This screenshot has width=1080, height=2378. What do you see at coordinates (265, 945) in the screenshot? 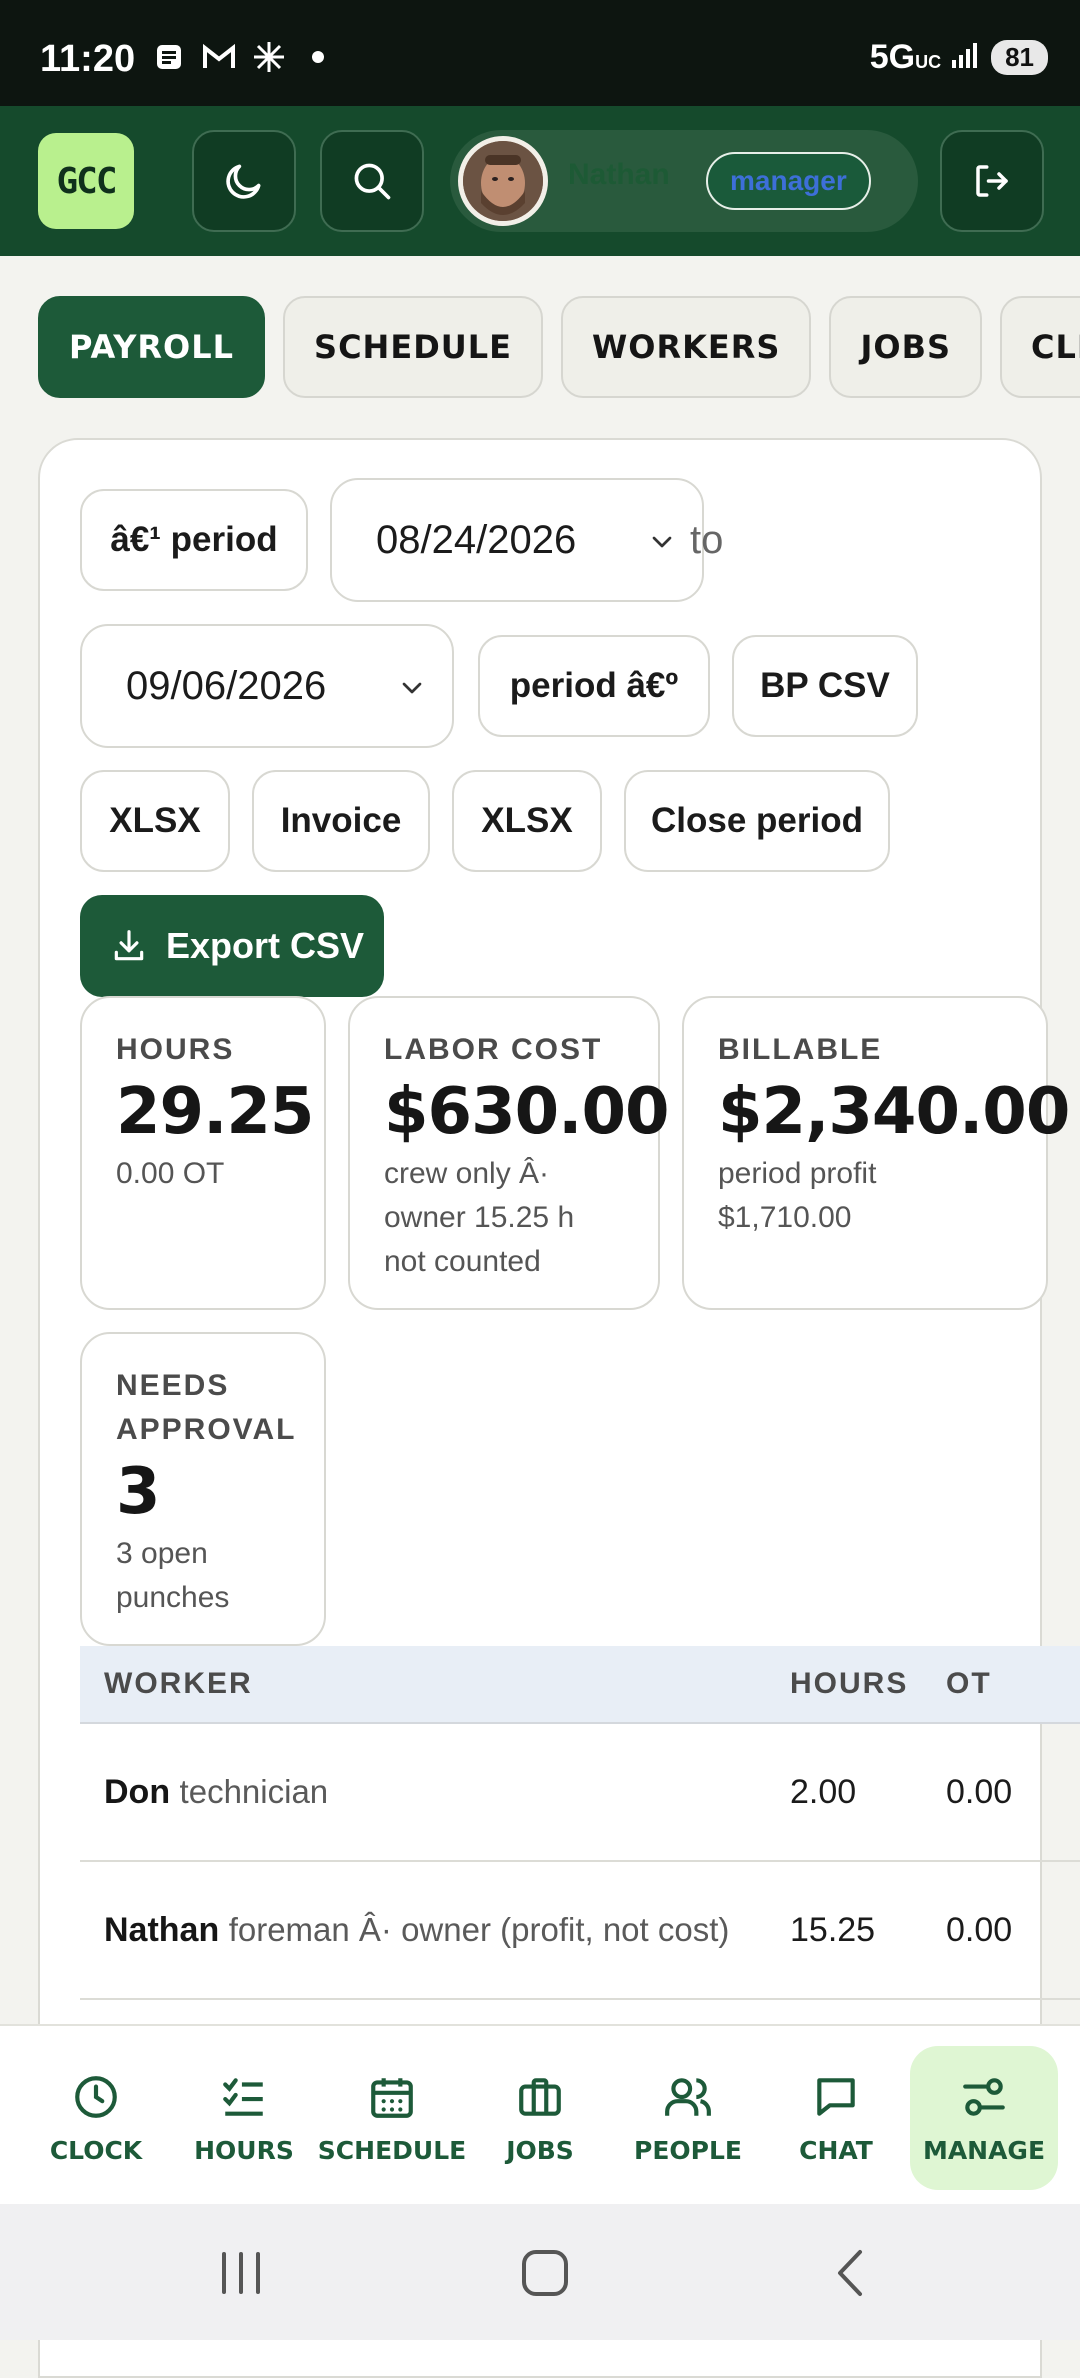
I see `export-csv-label: Export CSV` at bounding box center [265, 945].